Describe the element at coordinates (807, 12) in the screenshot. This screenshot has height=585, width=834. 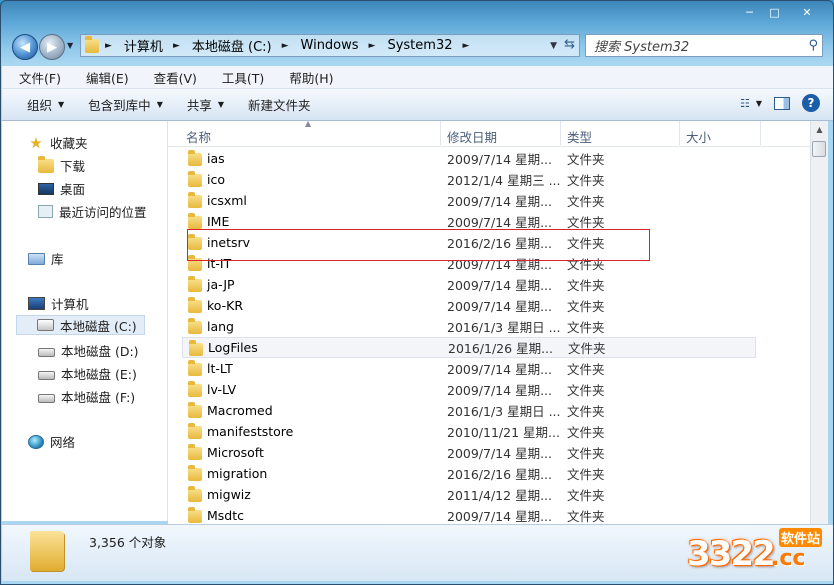
I see `close-button: ✕` at that location.